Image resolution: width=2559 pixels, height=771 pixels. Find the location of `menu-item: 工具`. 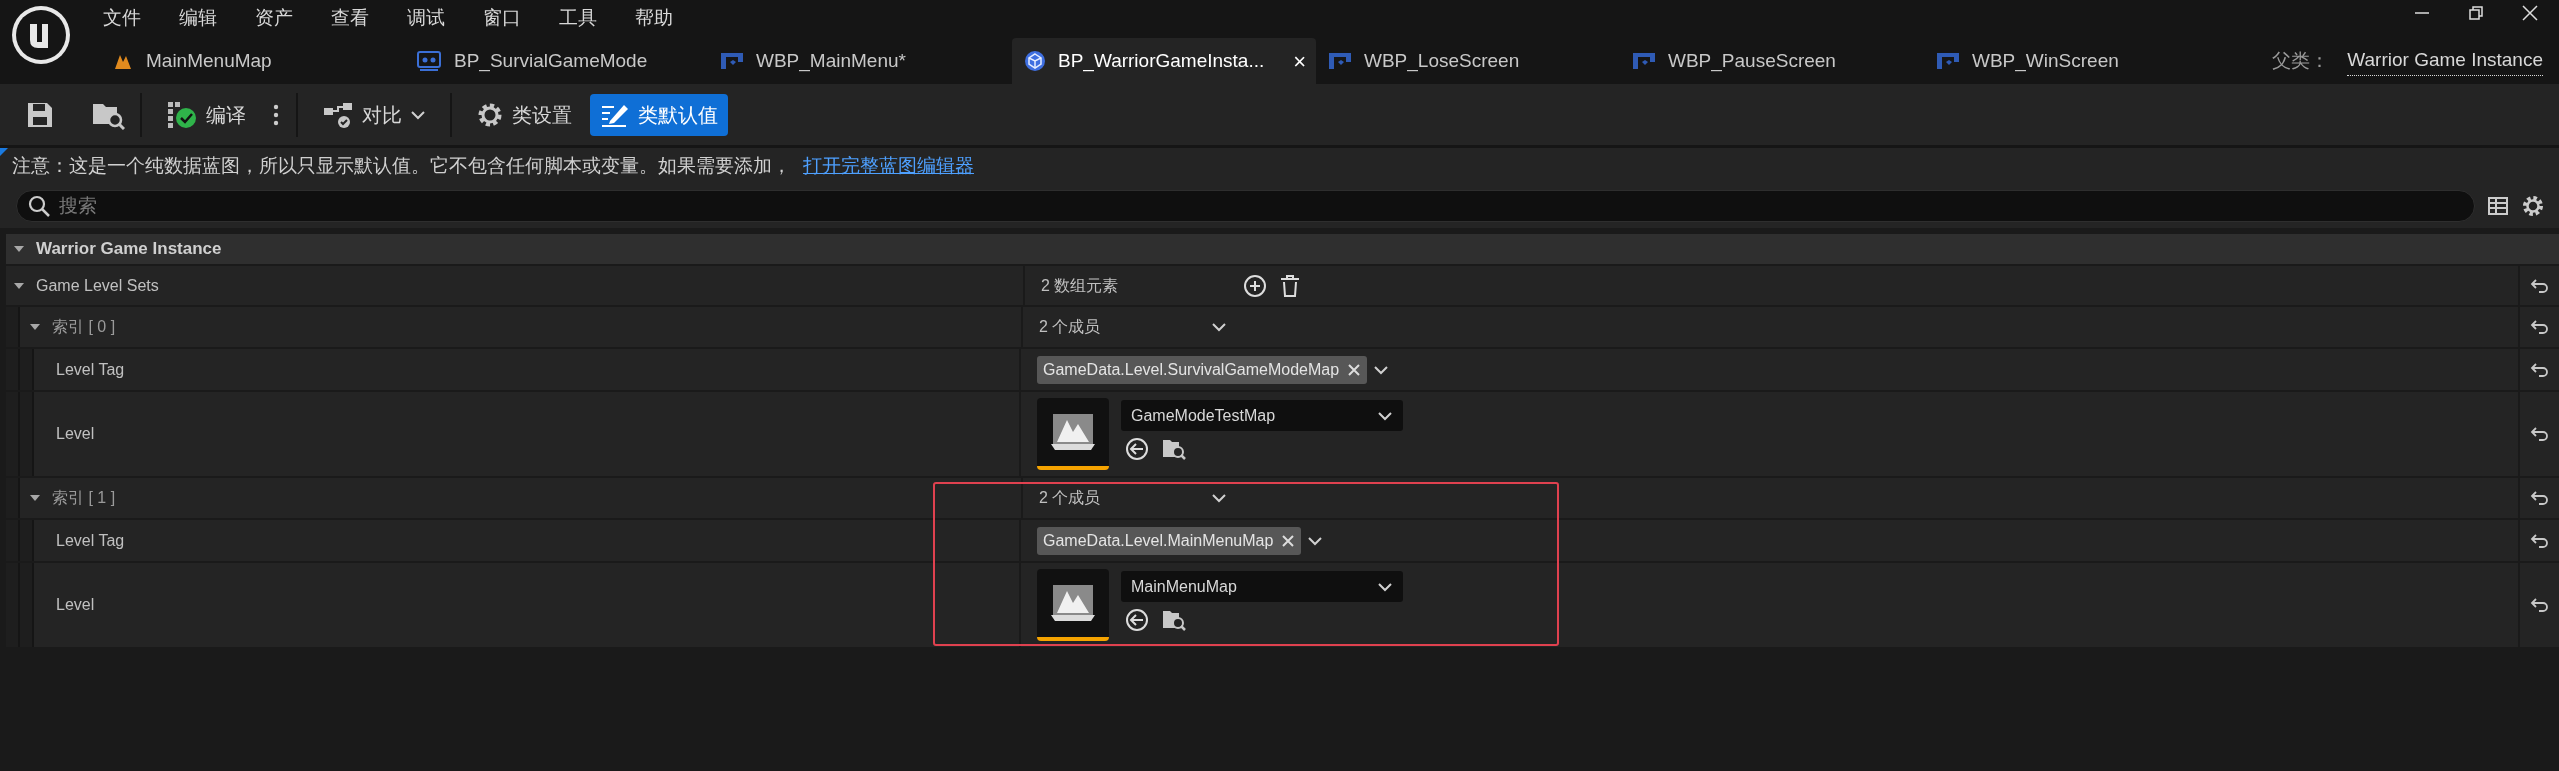

menu-item: 工具 is located at coordinates (586, 18).